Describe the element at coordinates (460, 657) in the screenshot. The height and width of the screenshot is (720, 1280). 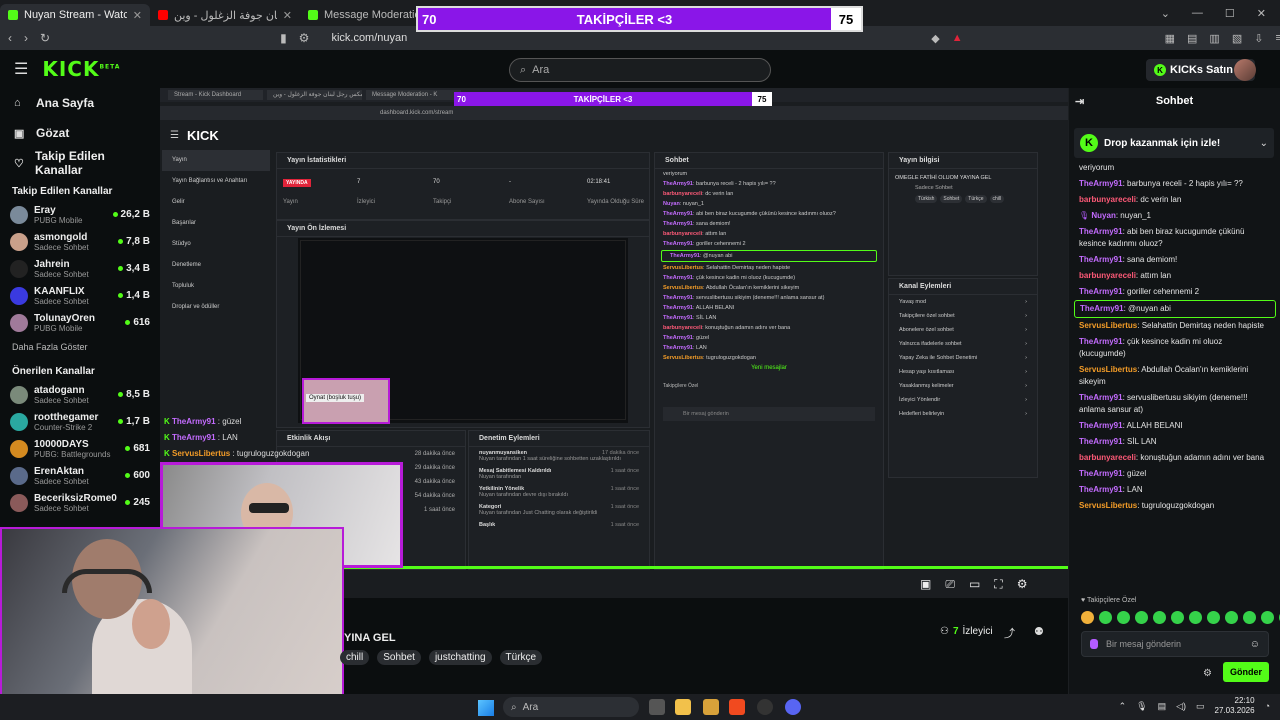
I see `stream-tag: justchatting` at that location.